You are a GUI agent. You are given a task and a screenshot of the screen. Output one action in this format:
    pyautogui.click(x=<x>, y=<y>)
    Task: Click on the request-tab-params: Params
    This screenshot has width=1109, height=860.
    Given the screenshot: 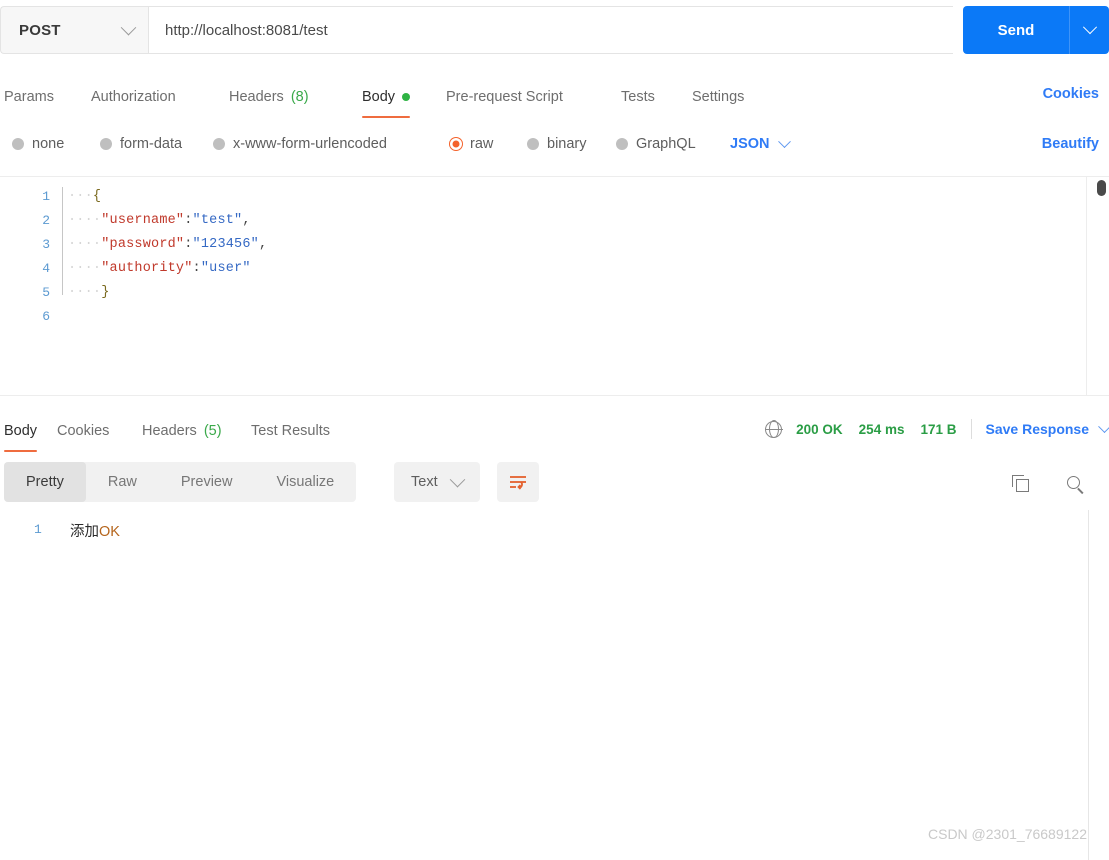 What is the action you would take?
    pyautogui.click(x=29, y=97)
    